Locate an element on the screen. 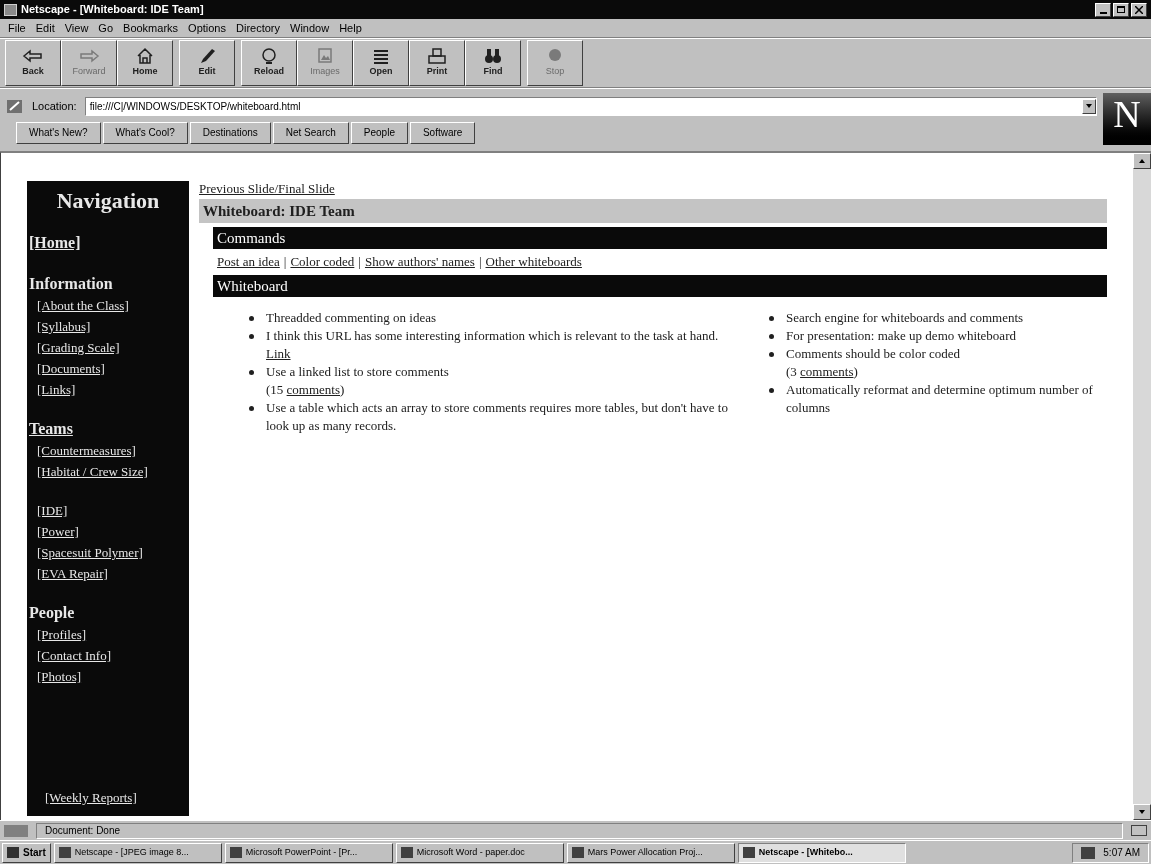  menu-item: File is located at coordinates (17, 28).